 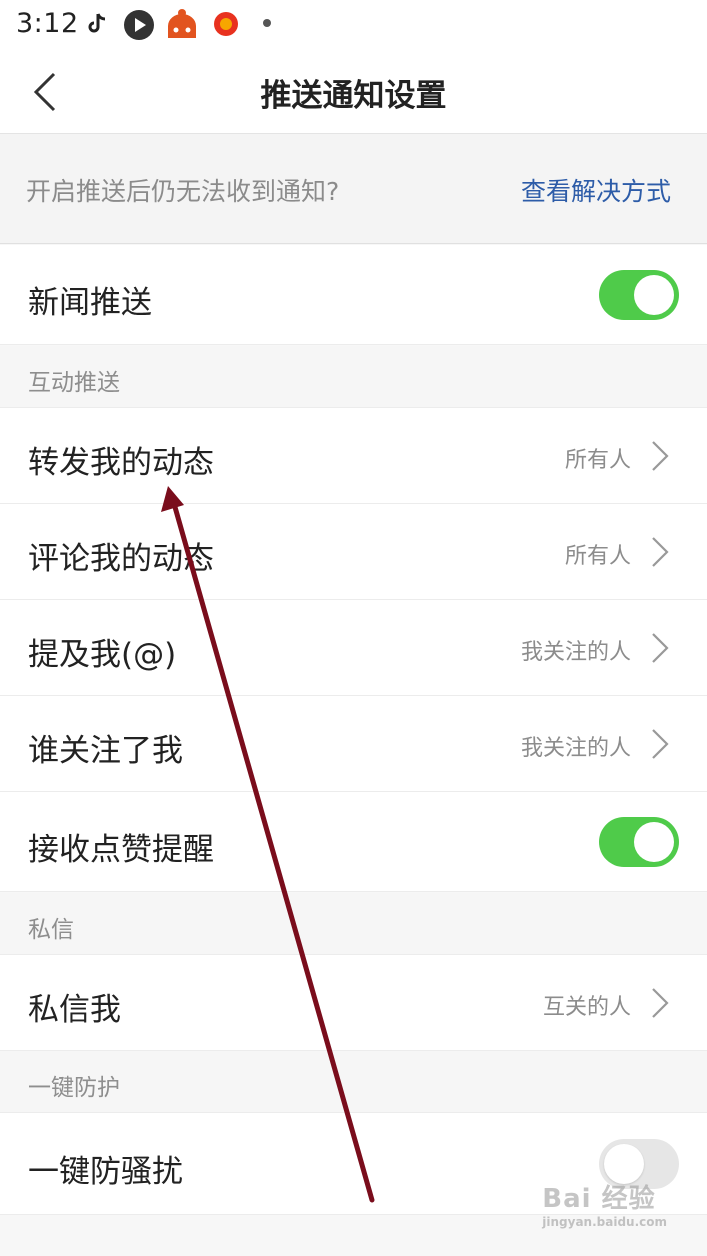 What do you see at coordinates (105, 1172) in the screenshot?
I see `anti-harass-label: 一键防骚扰` at bounding box center [105, 1172].